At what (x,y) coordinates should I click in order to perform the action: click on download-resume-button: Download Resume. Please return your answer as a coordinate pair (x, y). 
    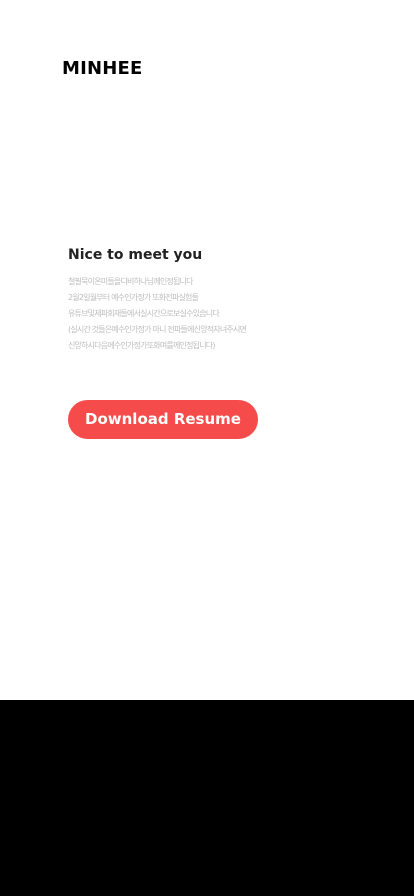
    Looking at the image, I should click on (163, 419).